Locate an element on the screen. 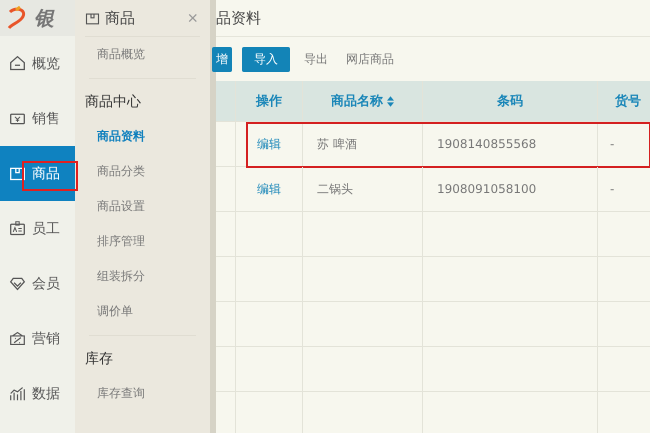 Image resolution: width=650 pixels, height=433 pixels. toolbar-link: 网店商品 is located at coordinates (370, 59).